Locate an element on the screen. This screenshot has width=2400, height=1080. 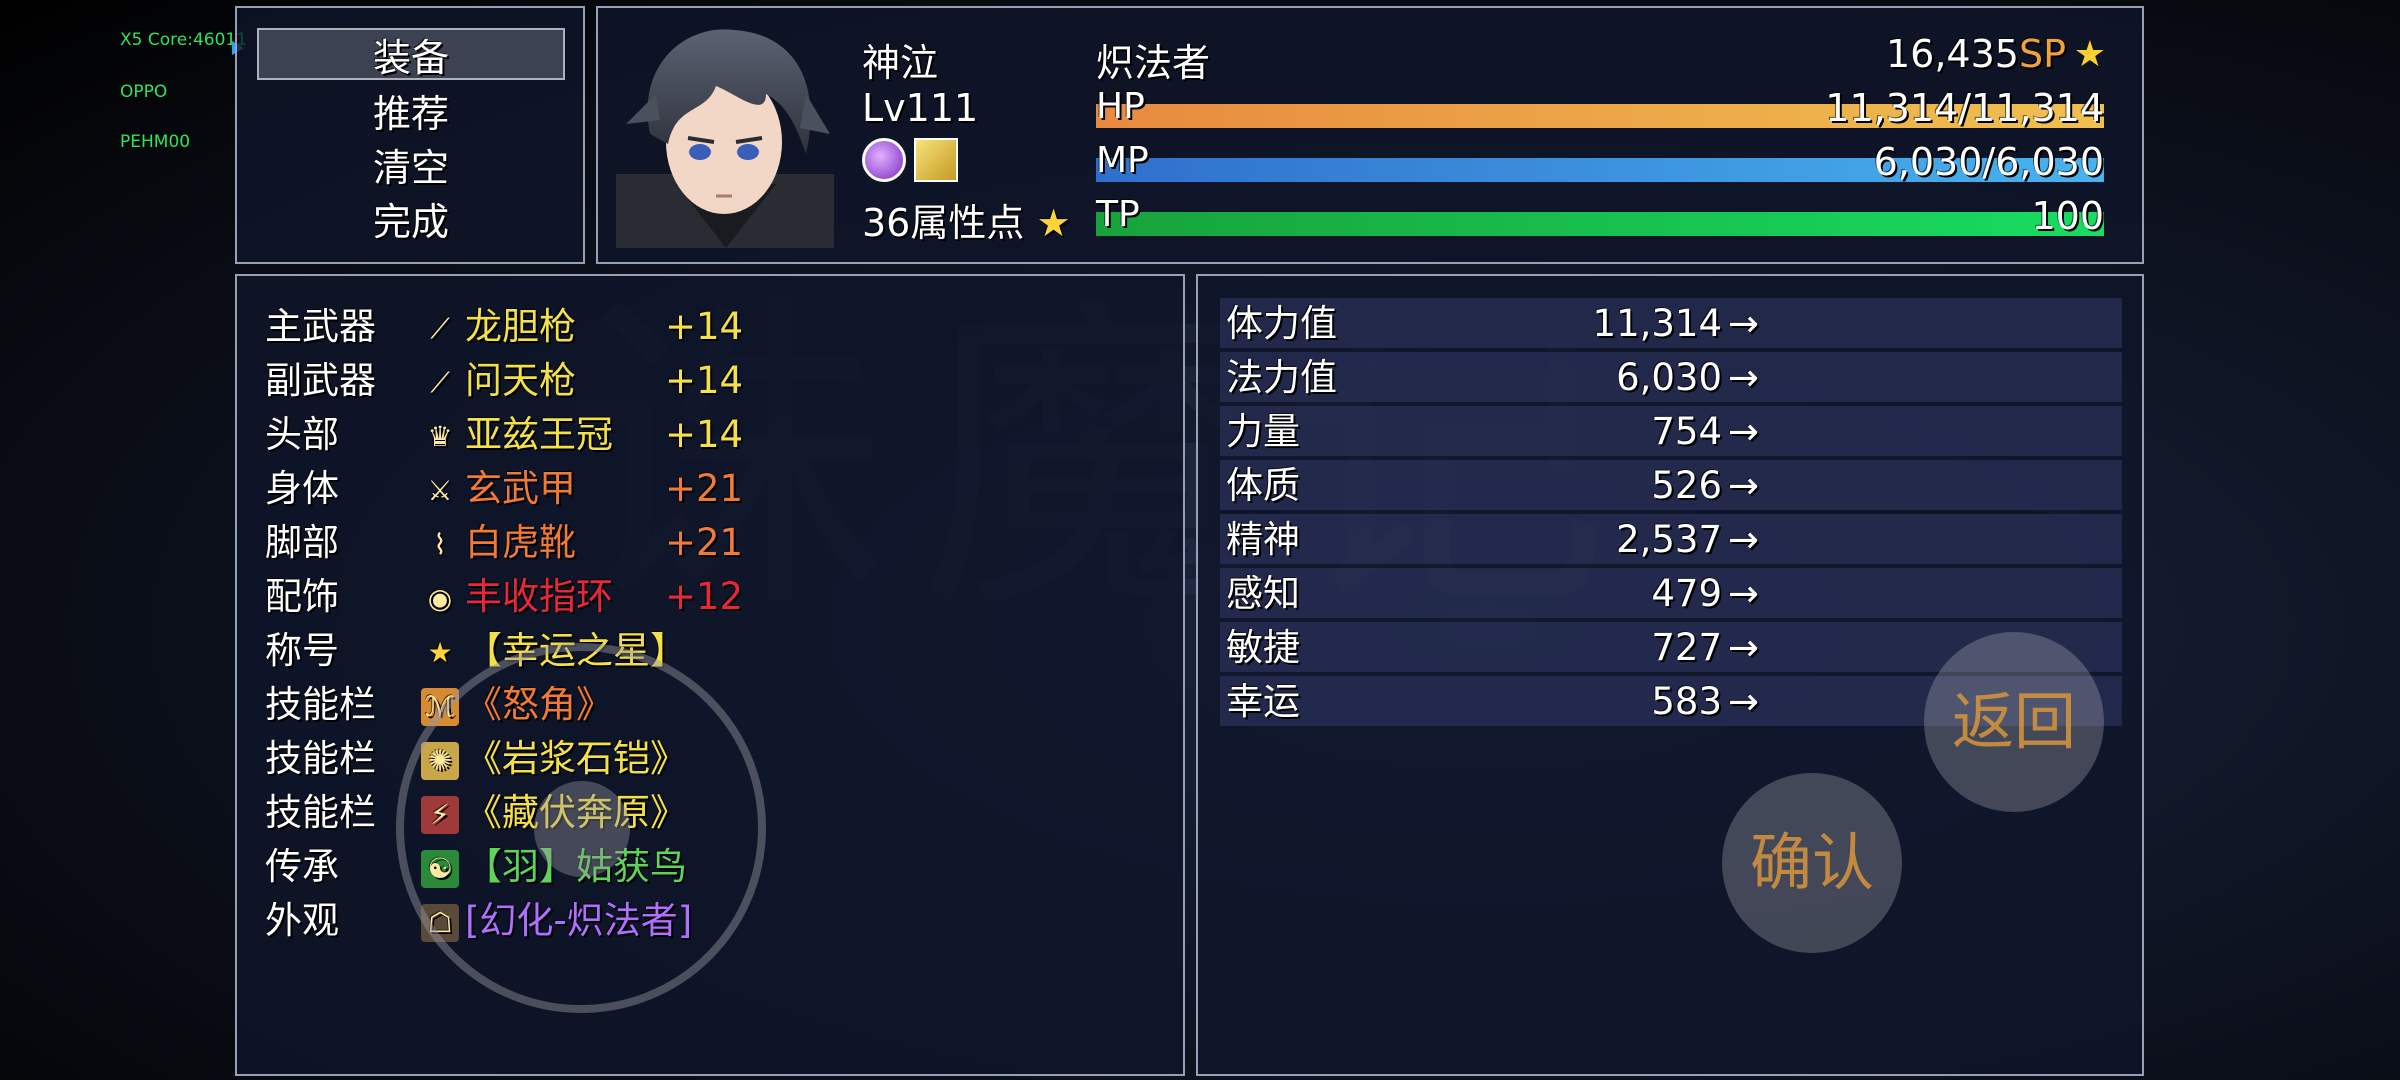
debug-core-text: X5 Core:46011 is located at coordinates (184, 40).